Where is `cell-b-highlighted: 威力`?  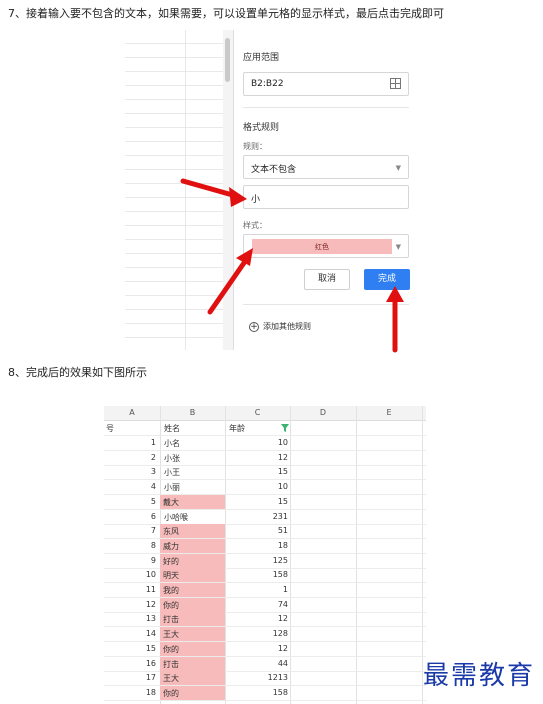
cell-b-highlighted: 威力 is located at coordinates (192, 545).